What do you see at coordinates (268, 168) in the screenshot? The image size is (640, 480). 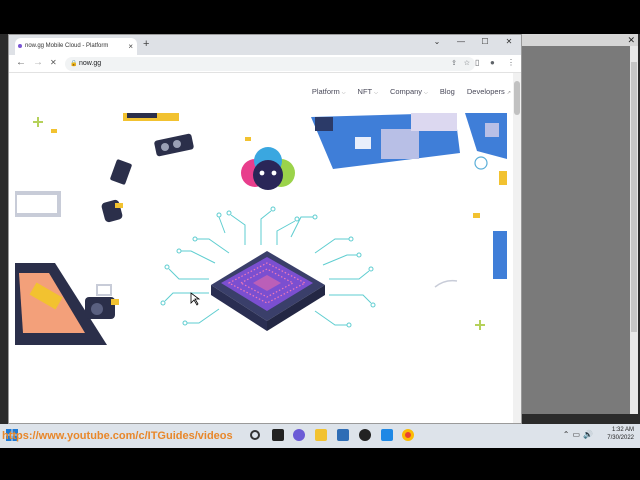 I see `nowgg-logo` at bounding box center [268, 168].